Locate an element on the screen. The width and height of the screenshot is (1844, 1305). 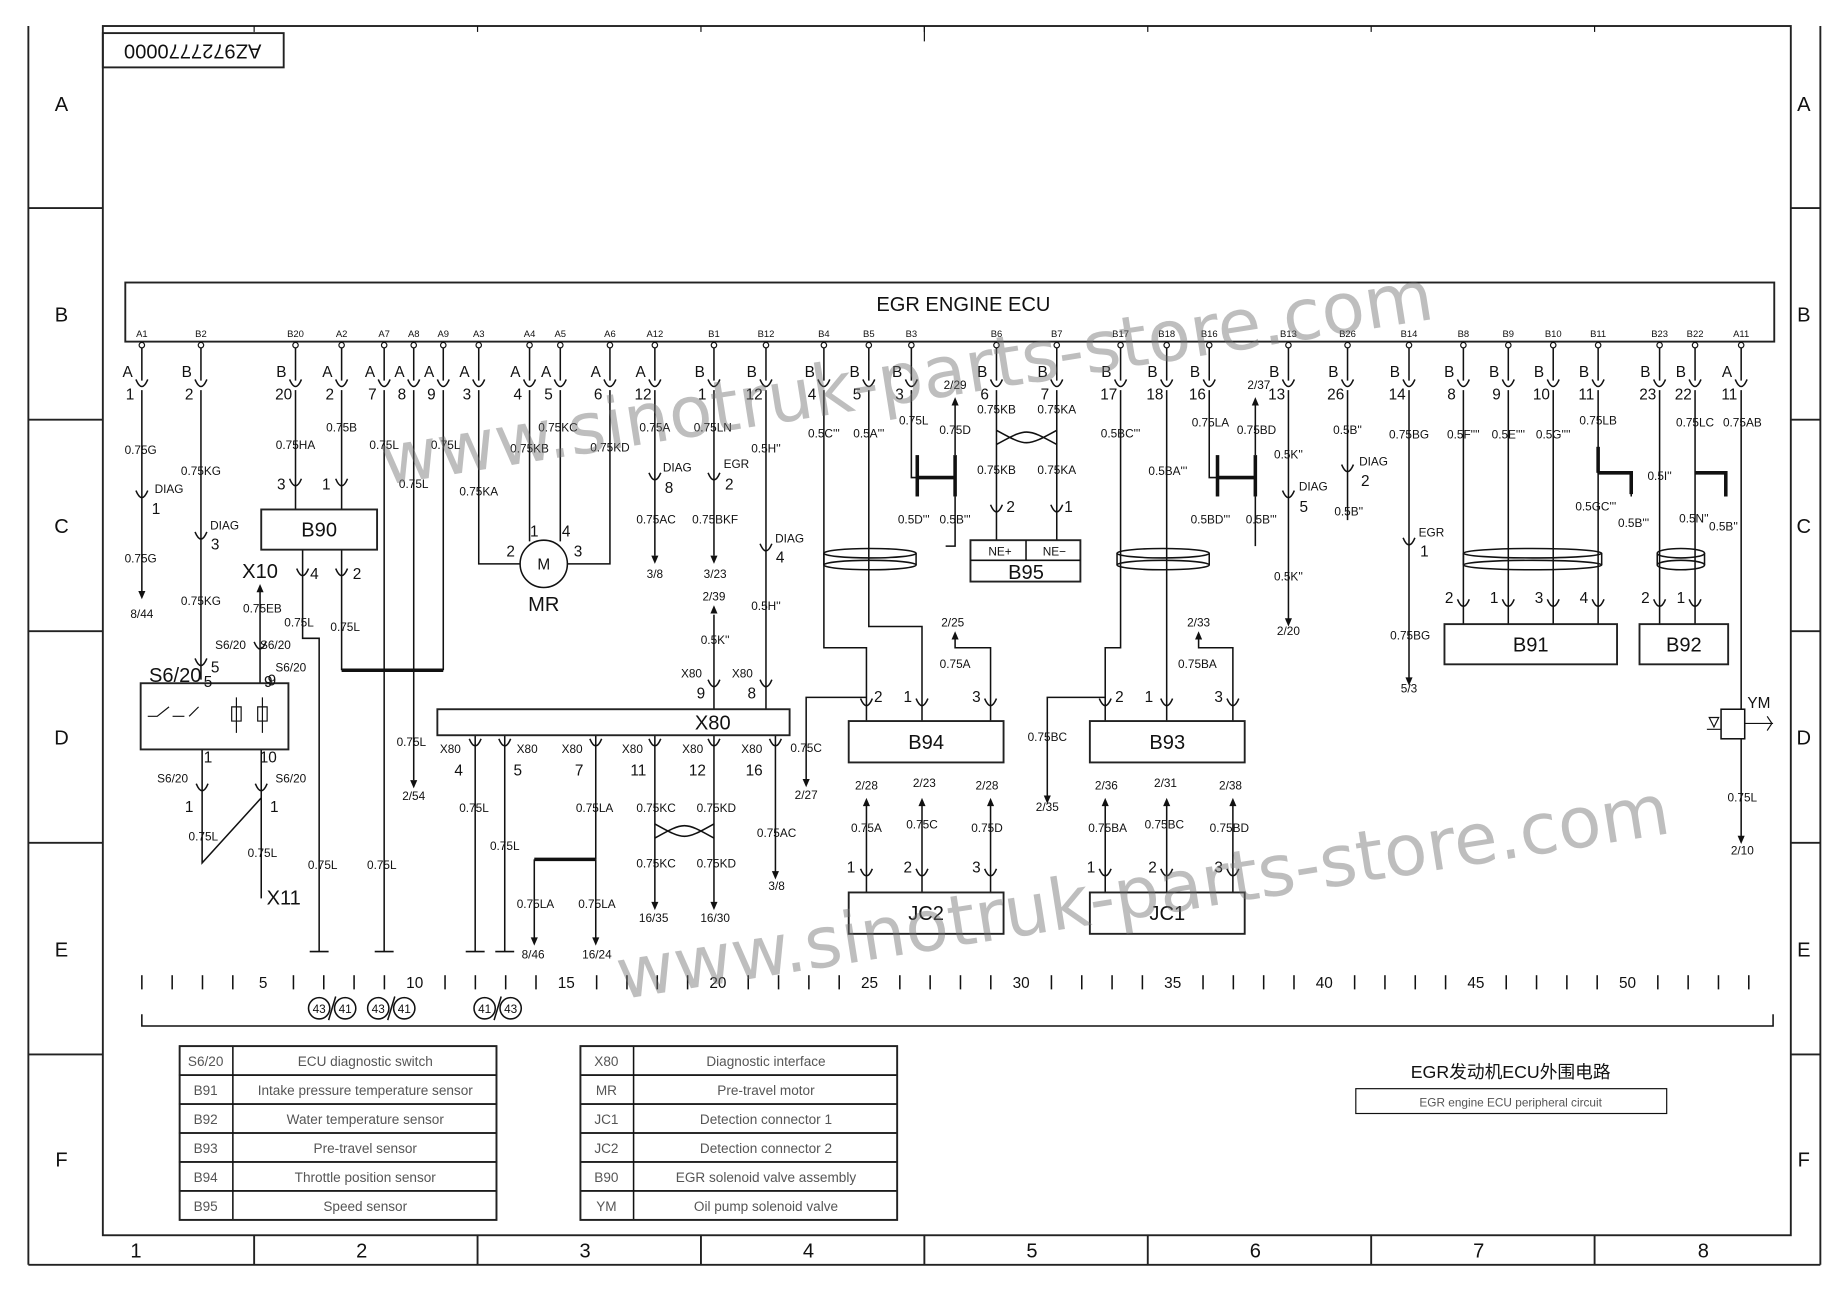
wire-label: 16/24 is located at coordinates (597, 955).